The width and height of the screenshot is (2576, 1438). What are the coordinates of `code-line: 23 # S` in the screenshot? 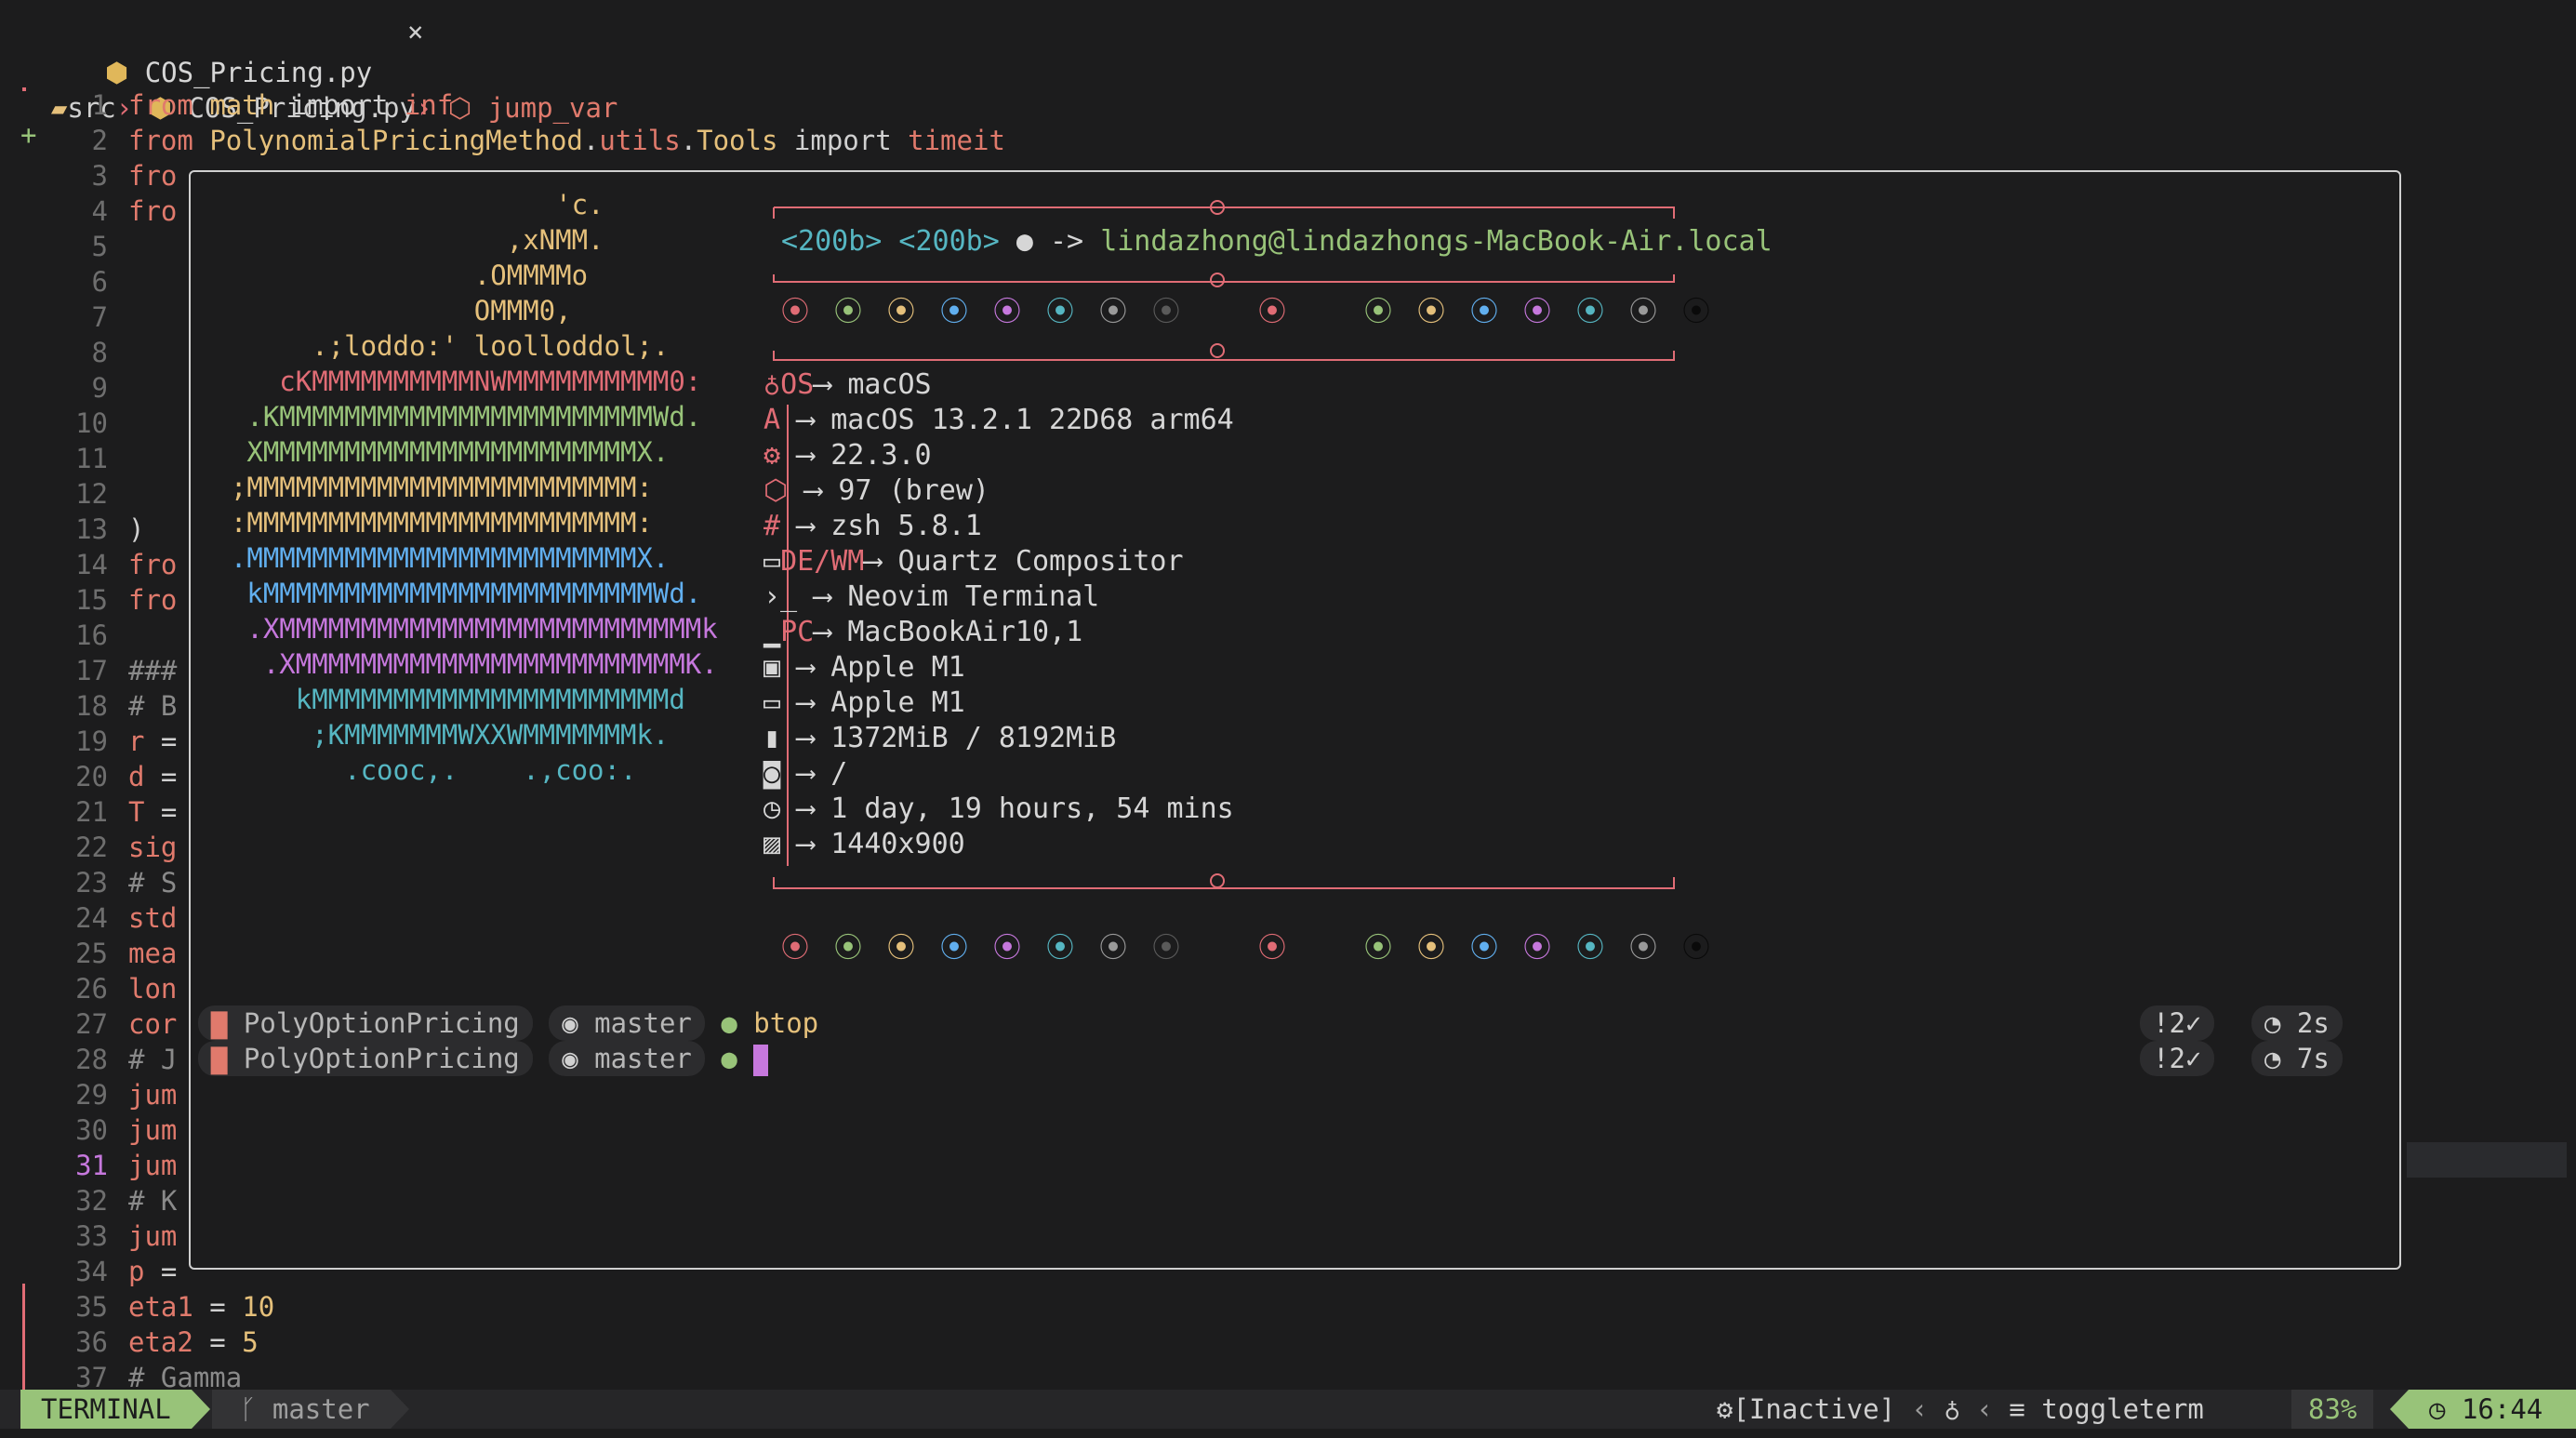 It's located at (93, 882).